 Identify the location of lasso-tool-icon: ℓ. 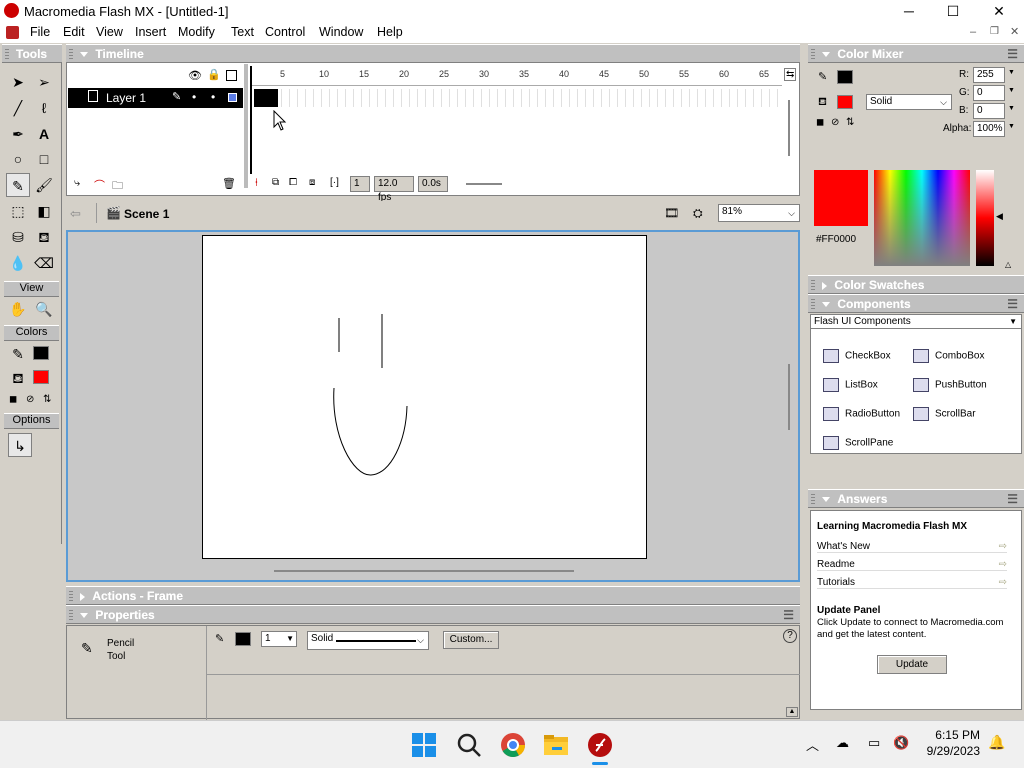
(44, 108).